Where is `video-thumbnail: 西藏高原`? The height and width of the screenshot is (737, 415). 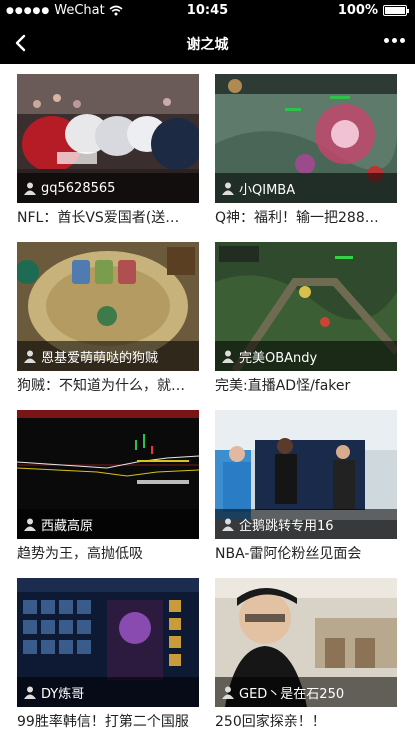
video-thumbnail: 西藏高原 is located at coordinates (108, 474).